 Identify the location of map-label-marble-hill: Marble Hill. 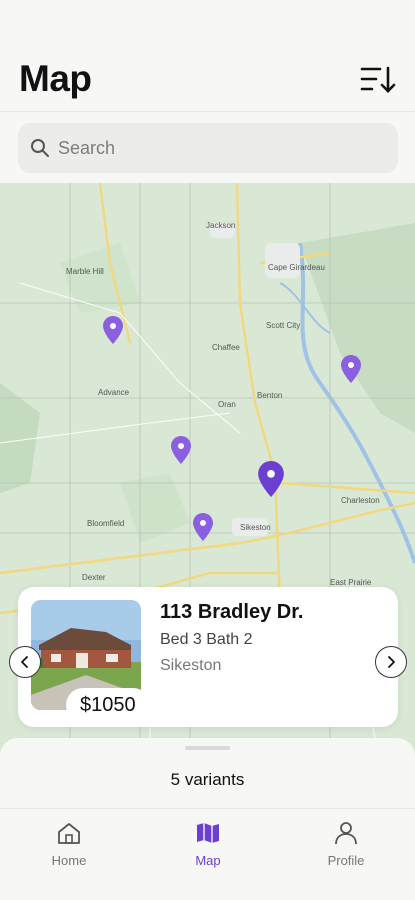
(85, 271).